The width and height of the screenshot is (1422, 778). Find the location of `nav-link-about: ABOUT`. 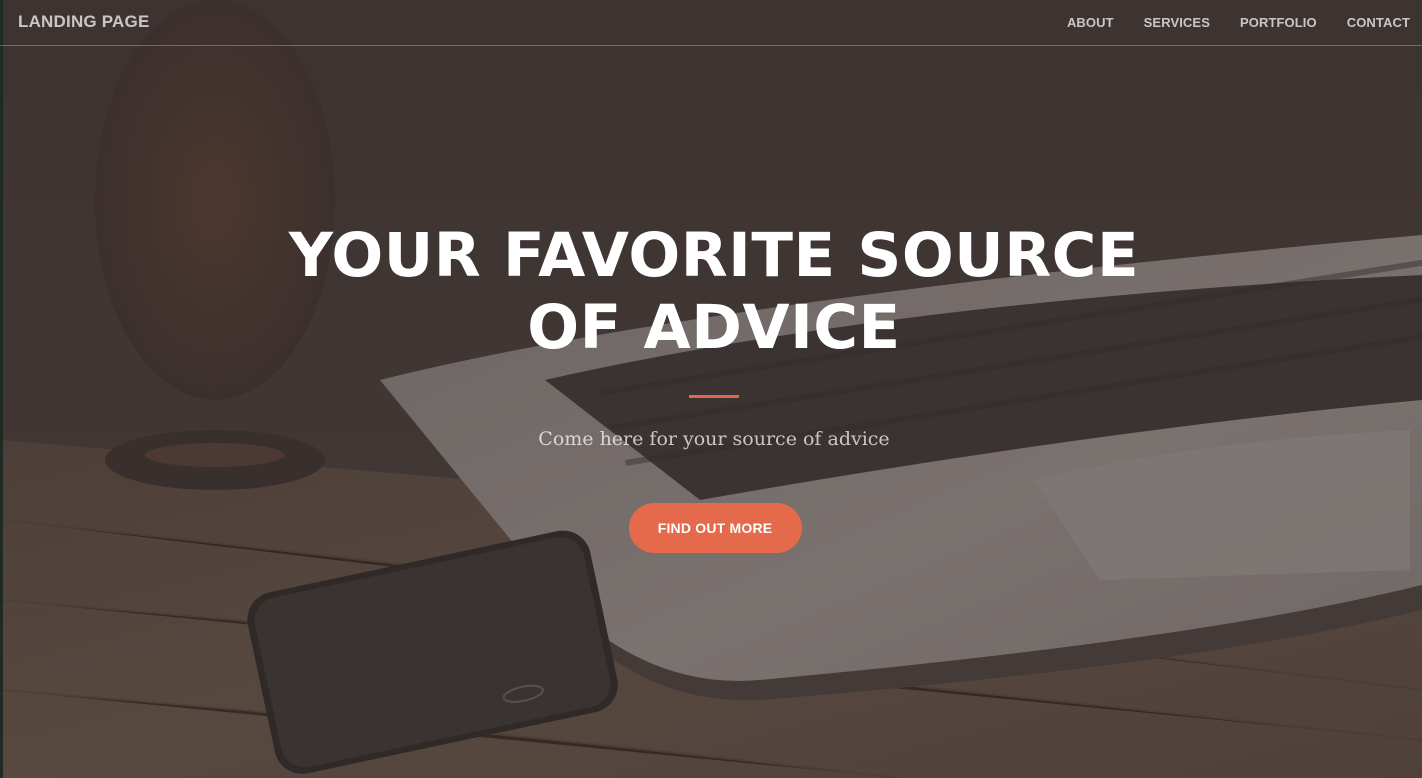

nav-link-about: ABOUT is located at coordinates (1090, 22).